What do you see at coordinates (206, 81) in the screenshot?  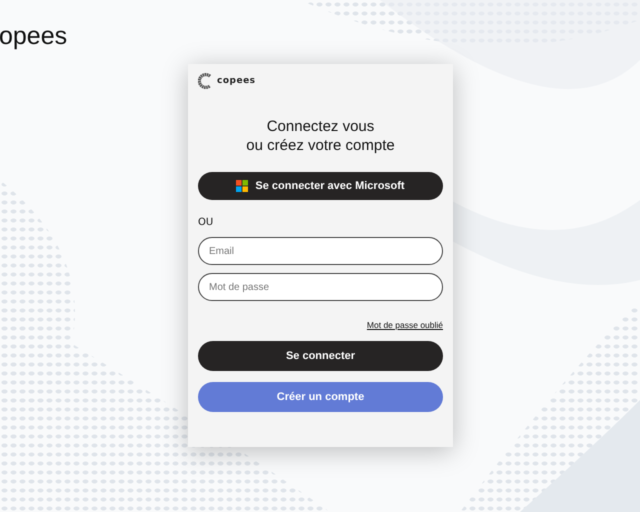 I see `logo-icon` at bounding box center [206, 81].